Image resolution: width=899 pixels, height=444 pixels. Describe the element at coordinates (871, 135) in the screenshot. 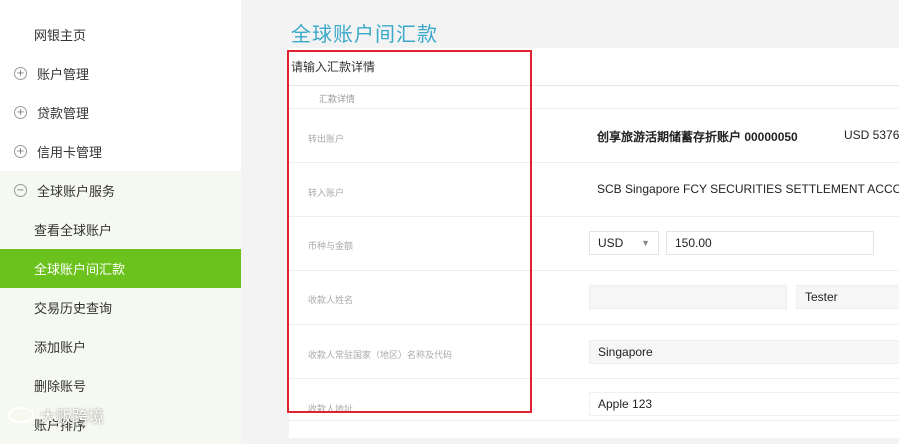

I see `from-account-balance: USD 53767` at that location.